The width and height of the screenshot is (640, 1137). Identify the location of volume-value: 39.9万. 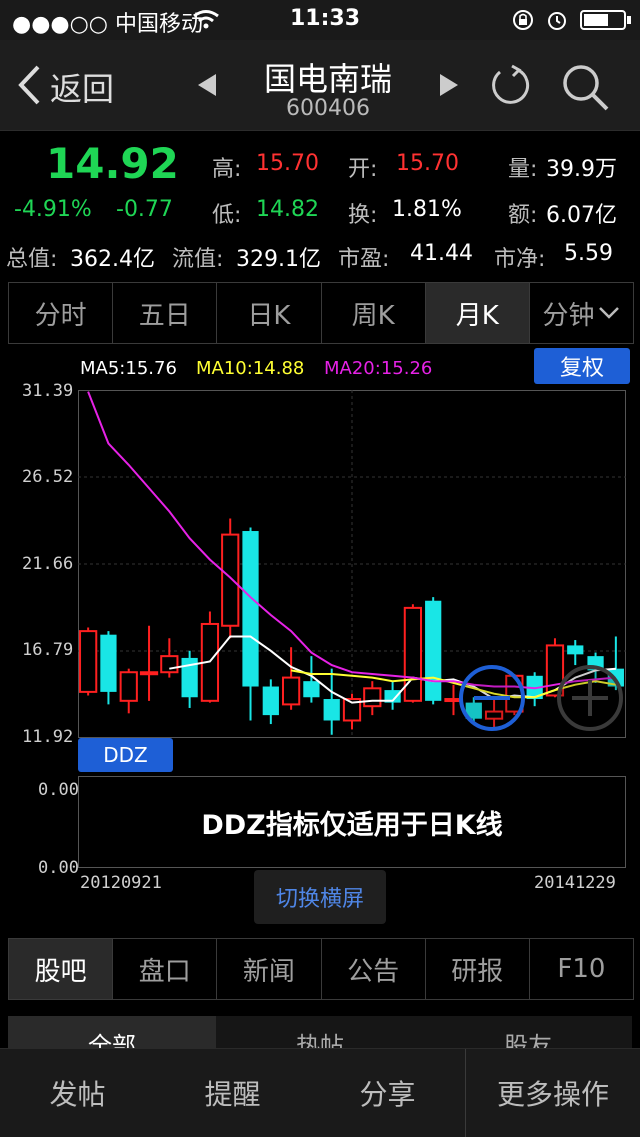
(581, 169).